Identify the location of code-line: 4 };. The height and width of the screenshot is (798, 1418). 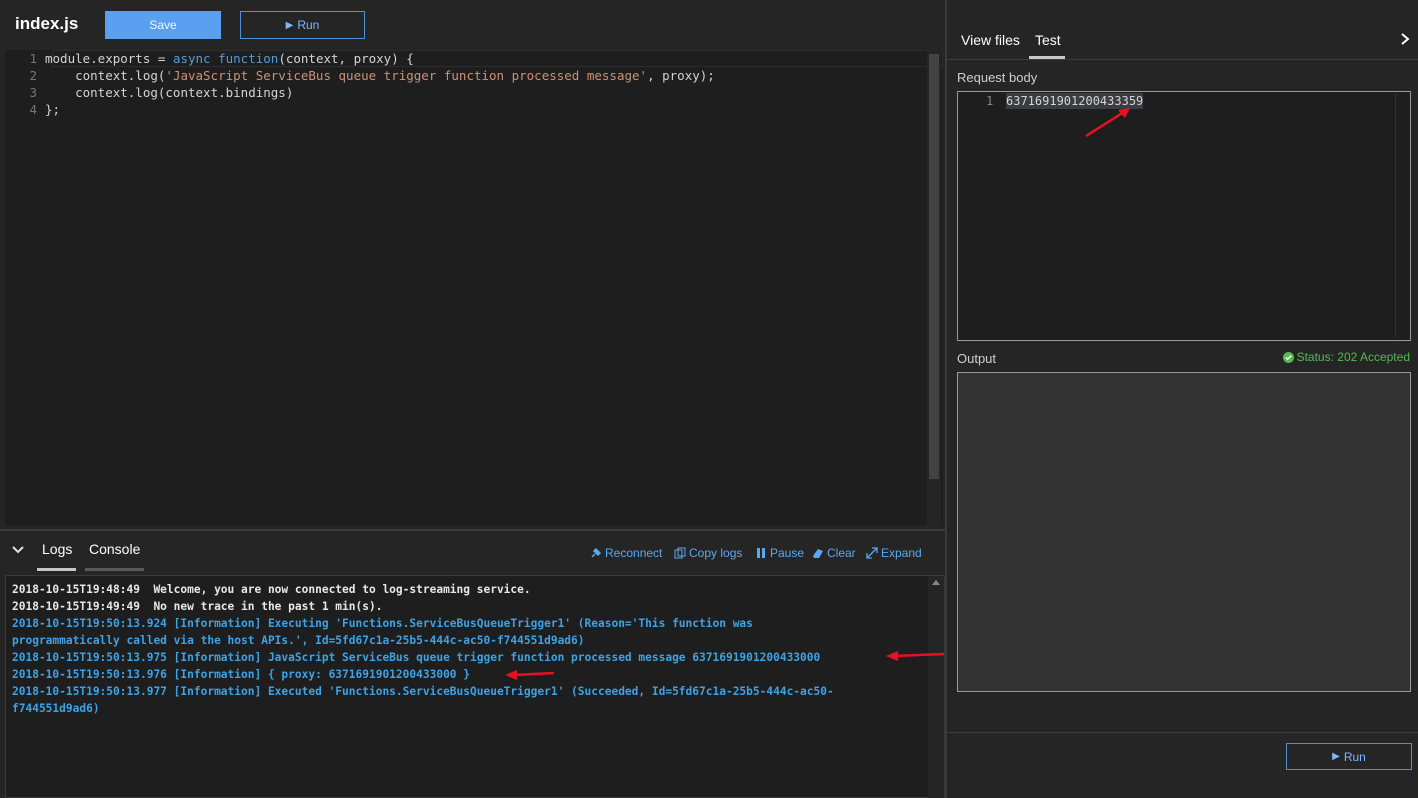
(474, 109).